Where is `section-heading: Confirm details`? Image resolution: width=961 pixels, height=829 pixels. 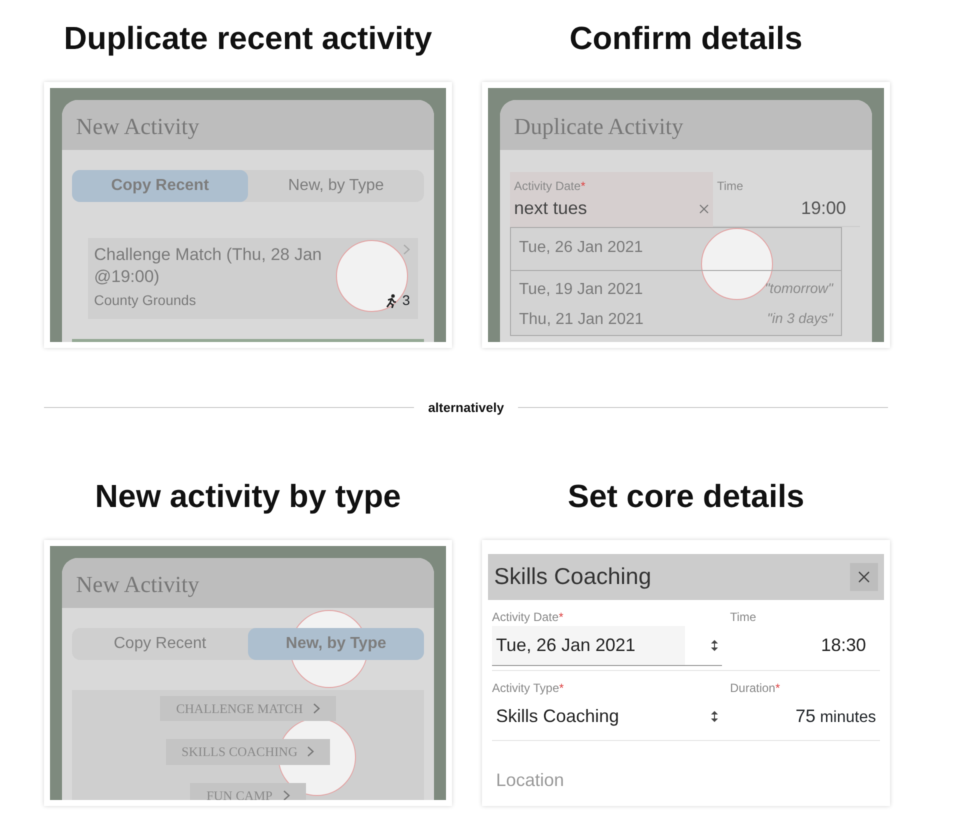
section-heading: Confirm details is located at coordinates (686, 38).